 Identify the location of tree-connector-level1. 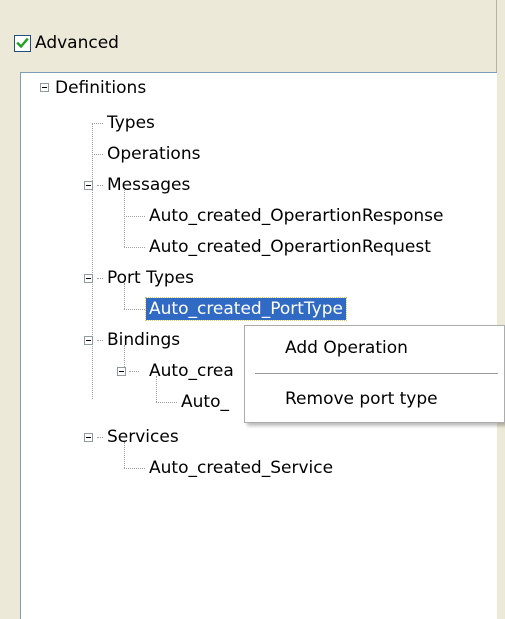
(92, 261).